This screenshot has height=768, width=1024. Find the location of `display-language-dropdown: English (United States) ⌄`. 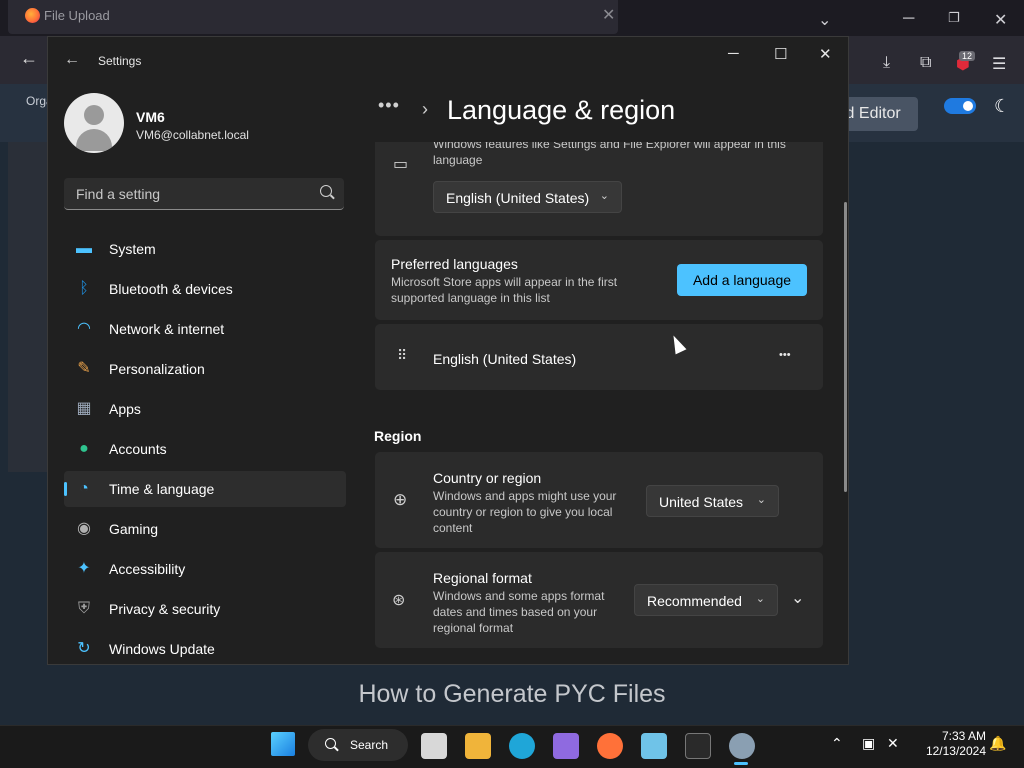

display-language-dropdown: English (United States) ⌄ is located at coordinates (527, 197).